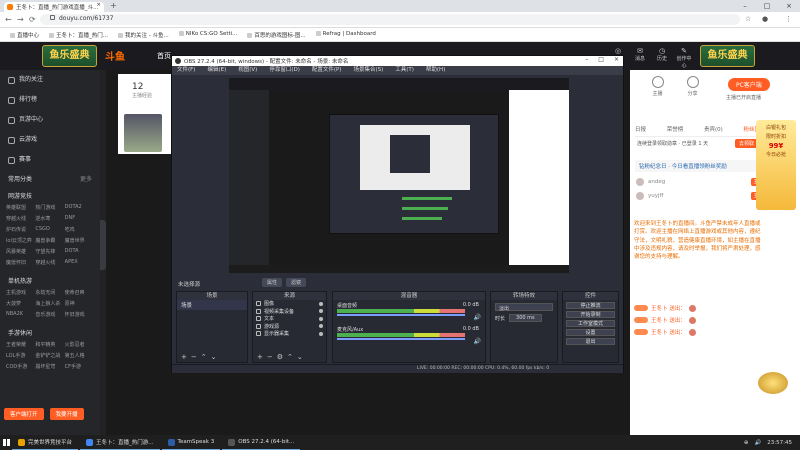 The image size is (800, 450). Describe the element at coordinates (20, 19) in the screenshot. I see `forward-icon: →` at that location.